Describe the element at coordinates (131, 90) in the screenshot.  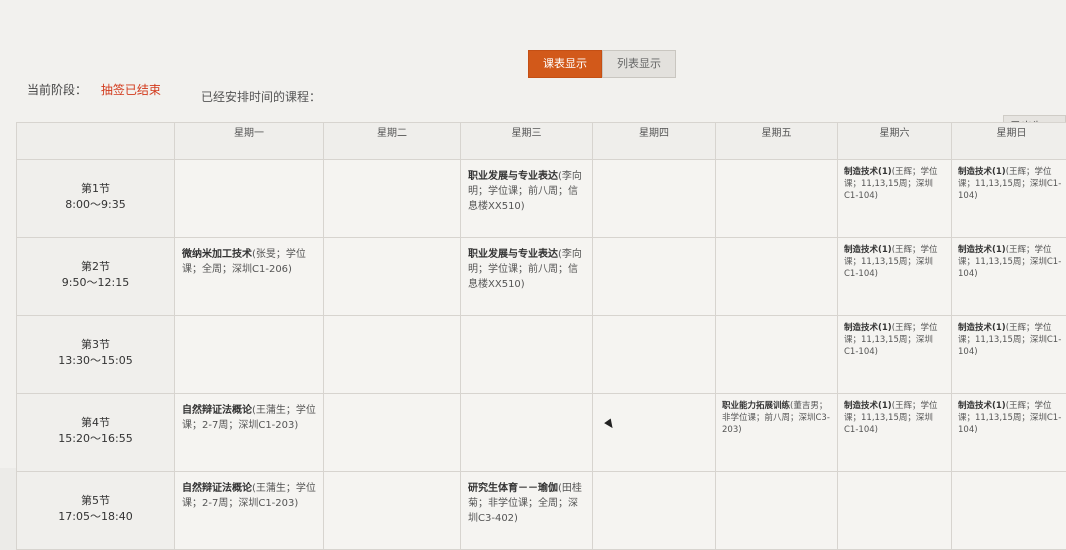
I see `stage-value: 抽签已结束` at that location.